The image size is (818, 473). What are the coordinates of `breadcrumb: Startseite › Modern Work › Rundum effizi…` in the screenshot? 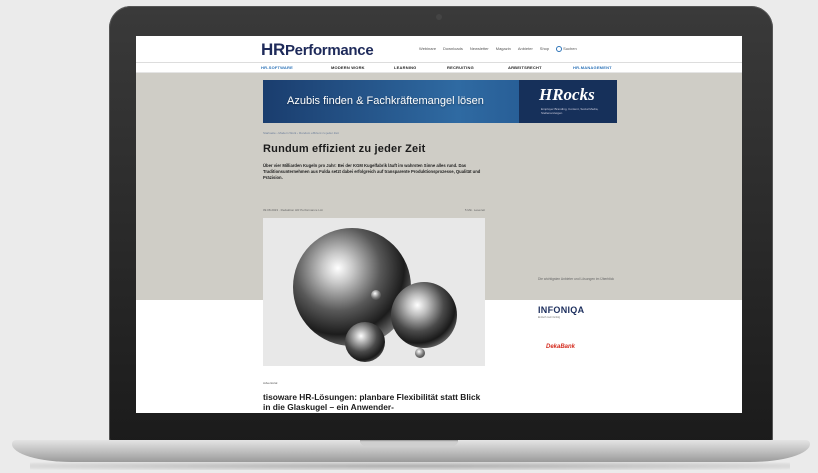 It's located at (301, 133).